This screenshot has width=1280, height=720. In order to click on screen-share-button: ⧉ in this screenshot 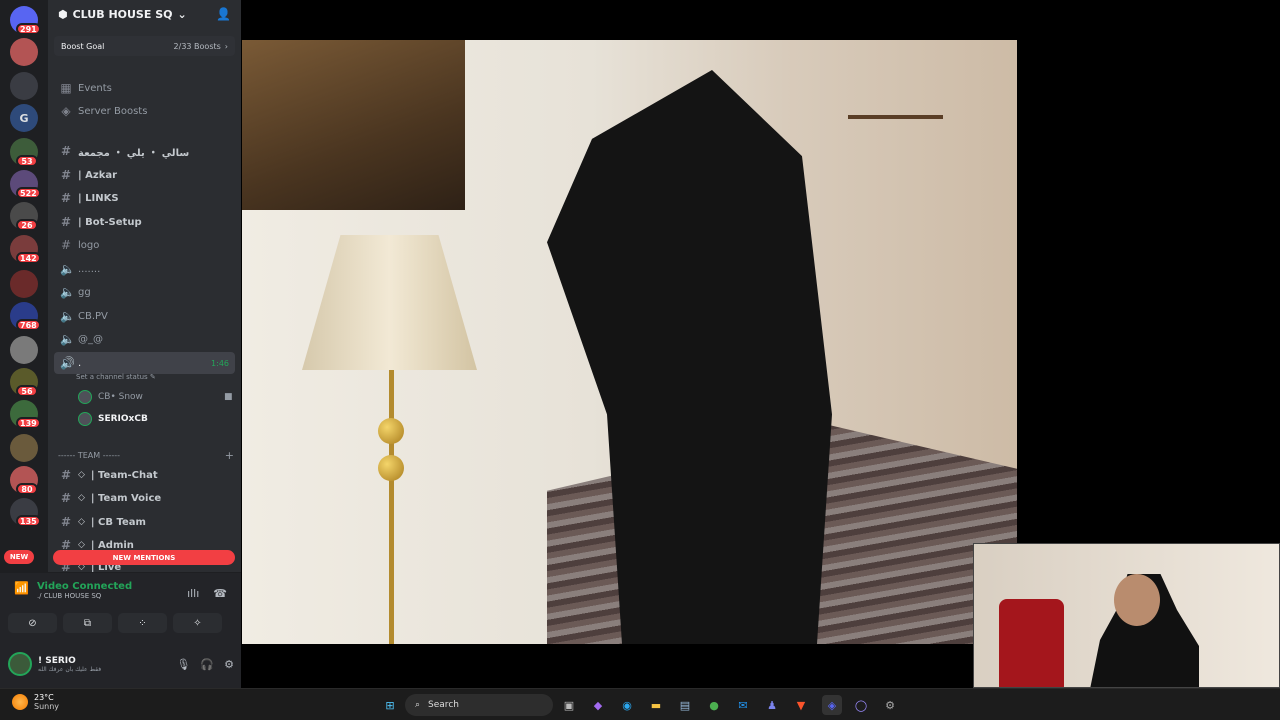, I will do `click(87, 623)`.